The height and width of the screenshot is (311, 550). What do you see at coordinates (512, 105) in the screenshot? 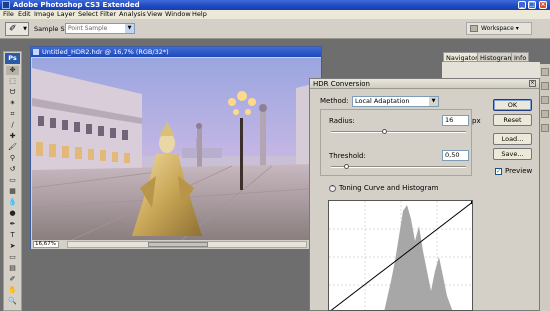
I see `ok-button: OK` at bounding box center [512, 105].